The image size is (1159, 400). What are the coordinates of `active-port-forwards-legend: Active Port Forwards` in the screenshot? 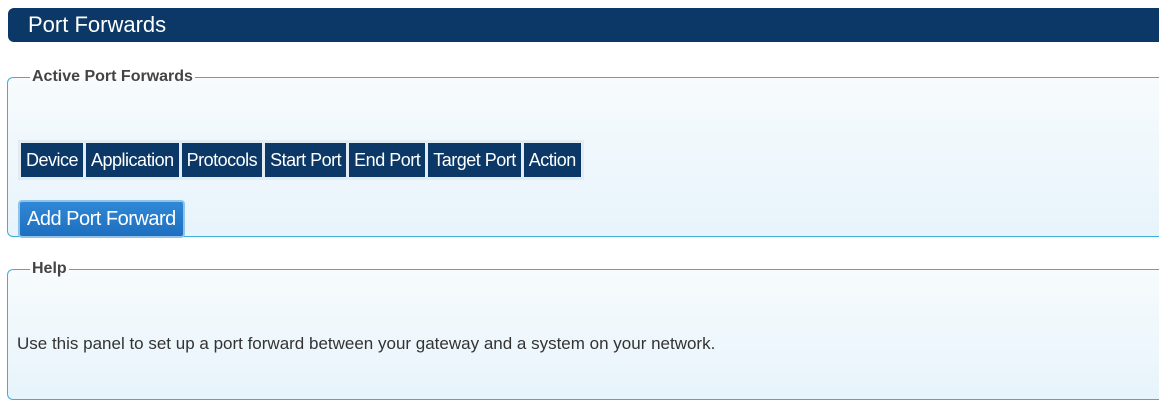 It's located at (112, 76).